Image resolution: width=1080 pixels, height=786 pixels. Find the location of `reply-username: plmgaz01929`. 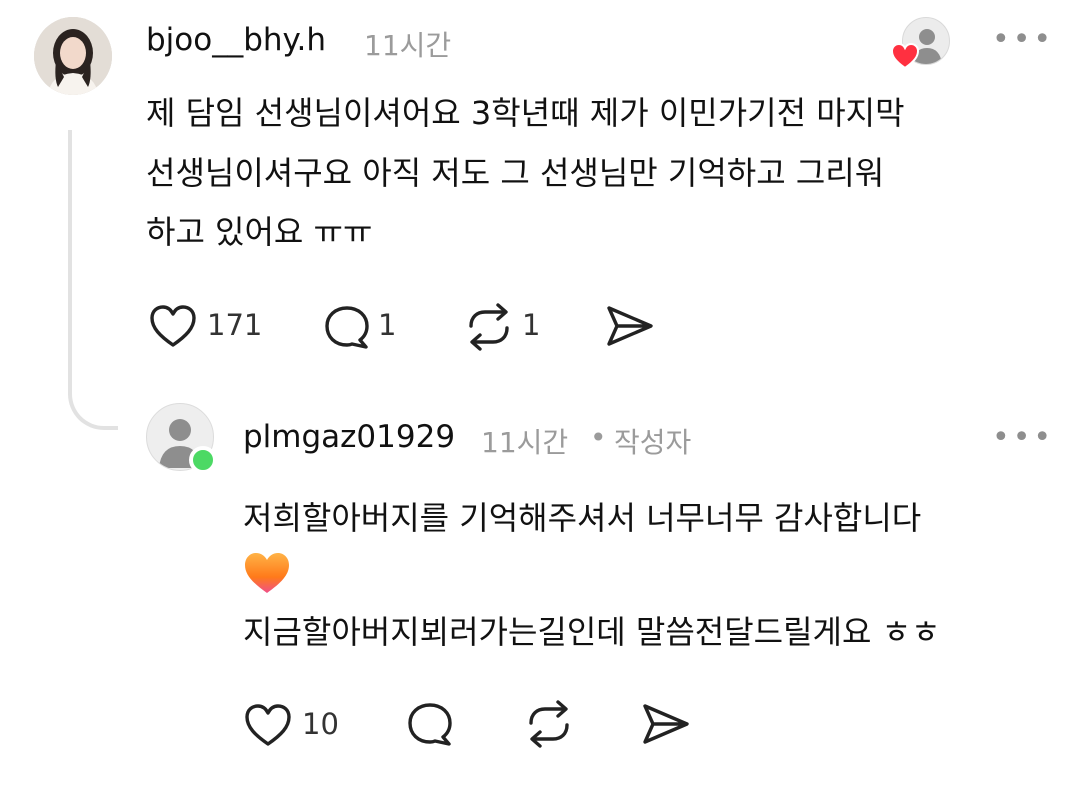

reply-username: plmgaz01929 is located at coordinates (349, 437).